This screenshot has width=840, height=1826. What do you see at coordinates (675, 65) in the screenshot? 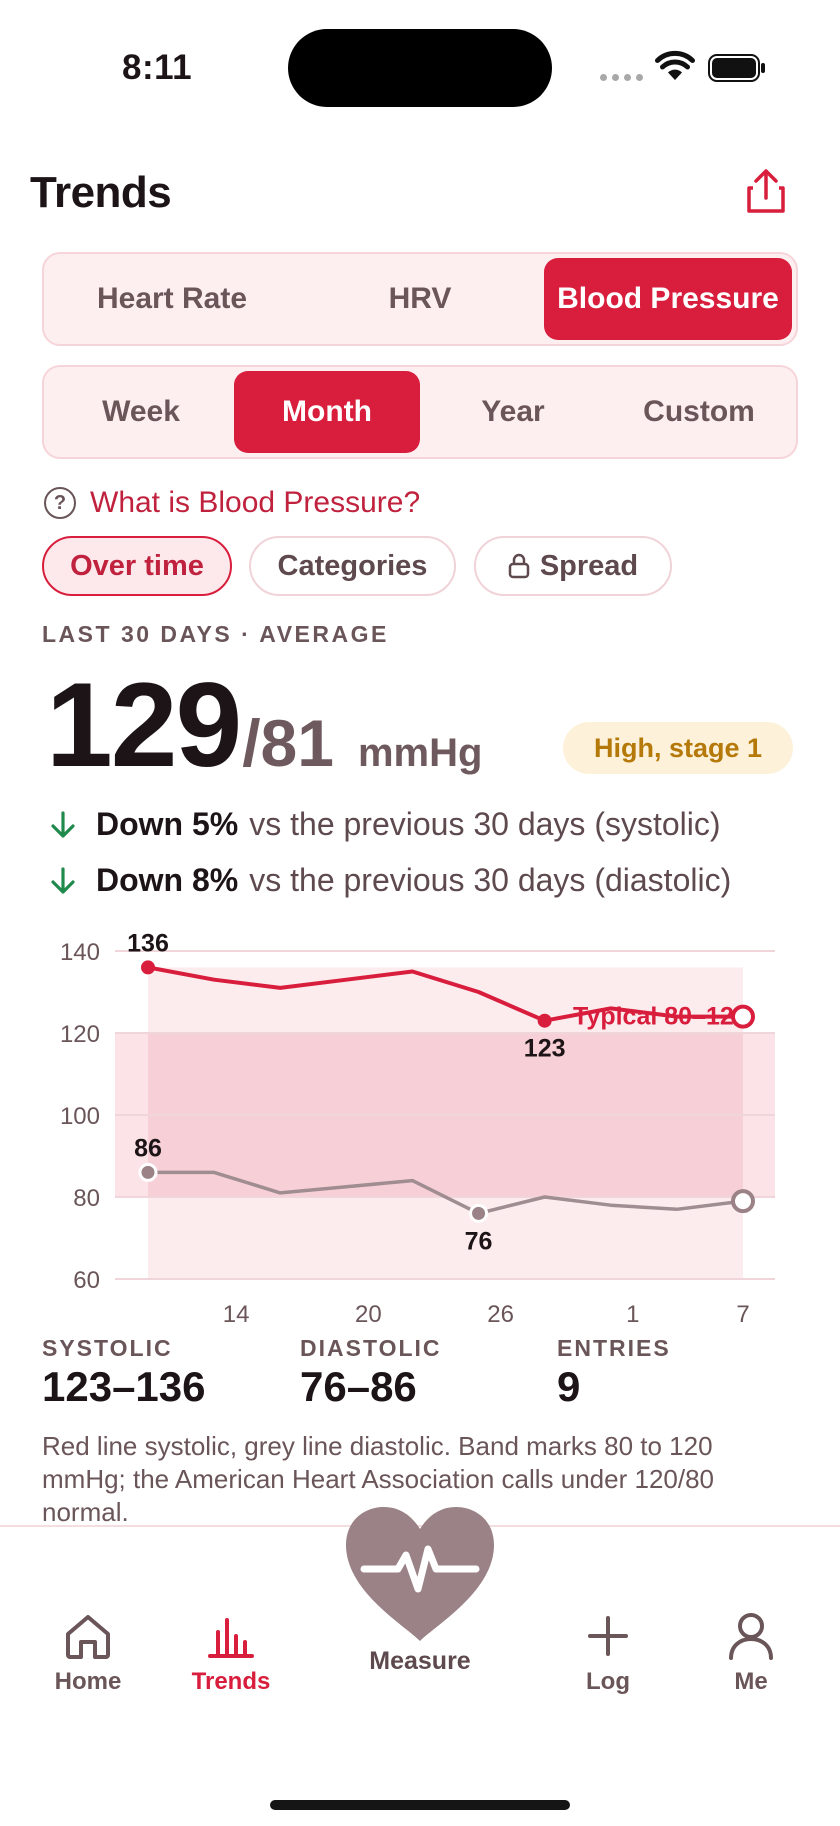
I see `wifi-icon` at bounding box center [675, 65].